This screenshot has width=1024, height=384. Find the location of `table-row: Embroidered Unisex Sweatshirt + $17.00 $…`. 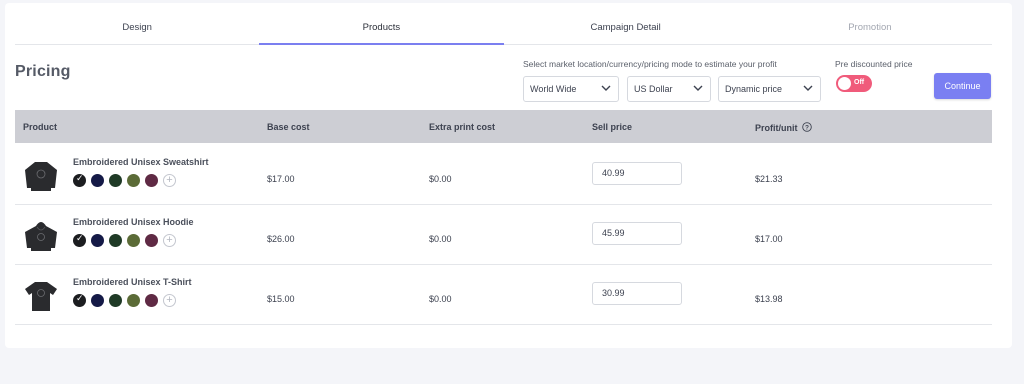

table-row: Embroidered Unisex Sweatshirt + $17.00 $… is located at coordinates (503, 175).